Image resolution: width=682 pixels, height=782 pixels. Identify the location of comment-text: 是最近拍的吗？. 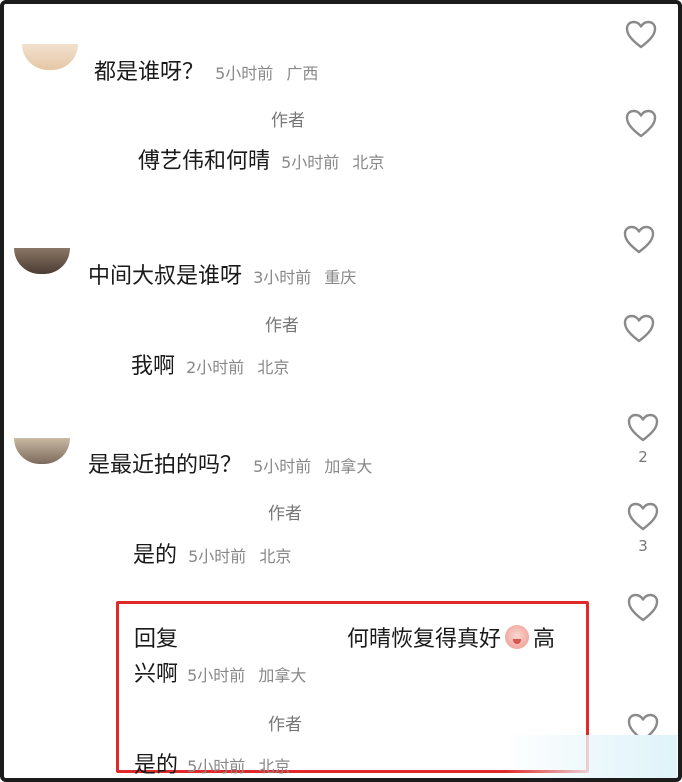
(165, 465).